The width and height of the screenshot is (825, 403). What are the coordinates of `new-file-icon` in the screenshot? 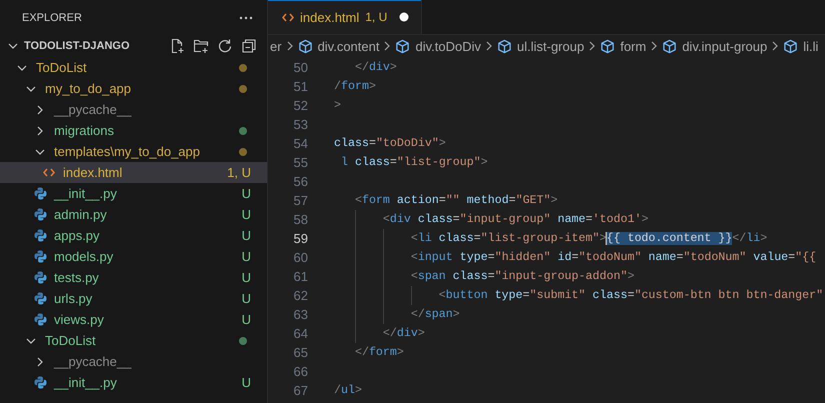 It's located at (177, 46).